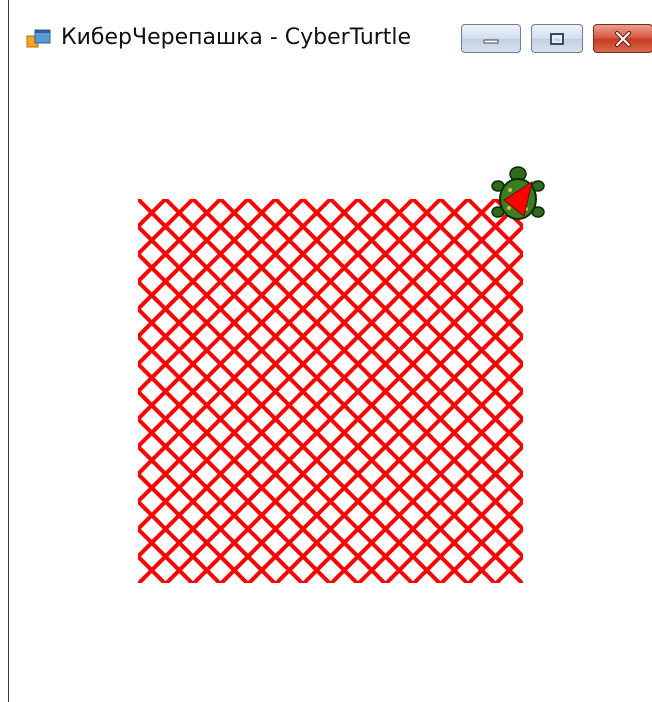 The width and height of the screenshot is (652, 702). What do you see at coordinates (491, 41) in the screenshot?
I see `minimize-icon` at bounding box center [491, 41].